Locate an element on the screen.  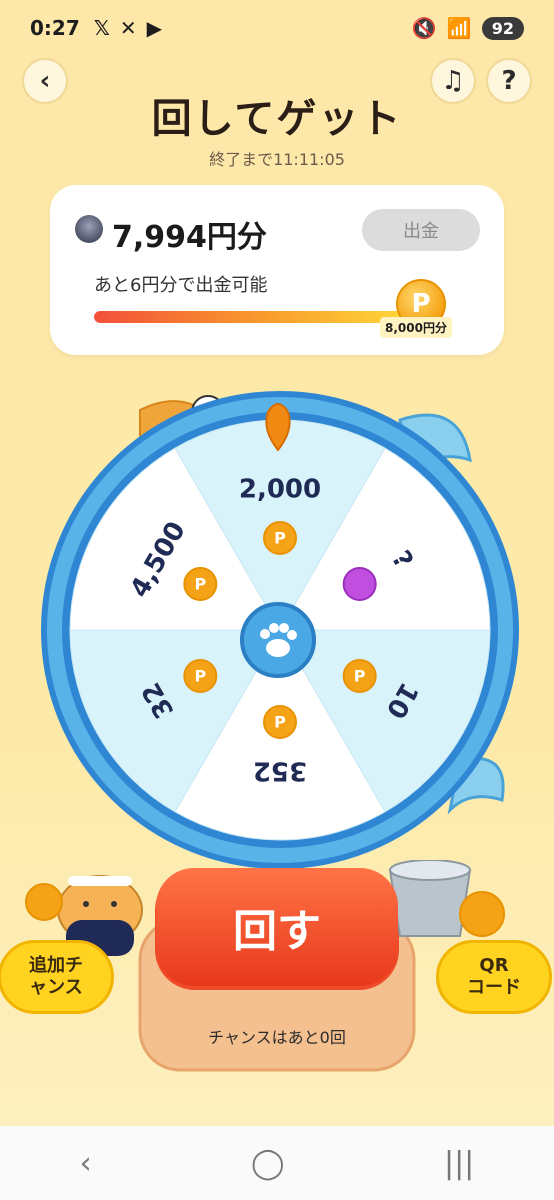
battery-badge: 92 is located at coordinates (502, 28).